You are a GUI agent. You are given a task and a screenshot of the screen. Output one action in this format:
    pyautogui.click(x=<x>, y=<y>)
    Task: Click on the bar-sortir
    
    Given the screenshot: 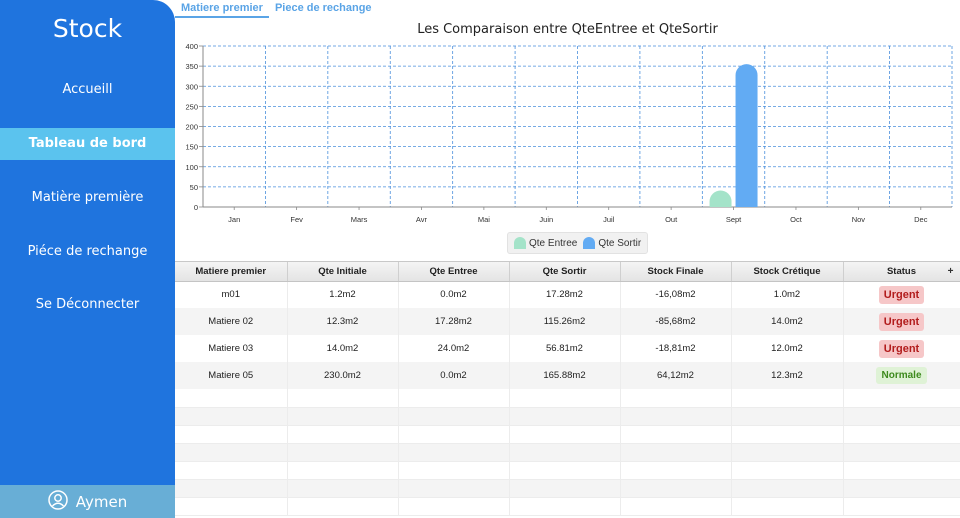 What is the action you would take?
    pyautogui.click(x=746, y=135)
    